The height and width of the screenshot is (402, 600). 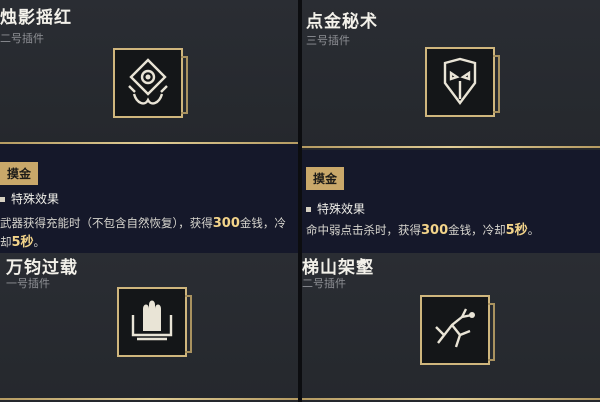 What do you see at coordinates (455, 328) in the screenshot?
I see `climbing-beast-emblem-icon` at bounding box center [455, 328].